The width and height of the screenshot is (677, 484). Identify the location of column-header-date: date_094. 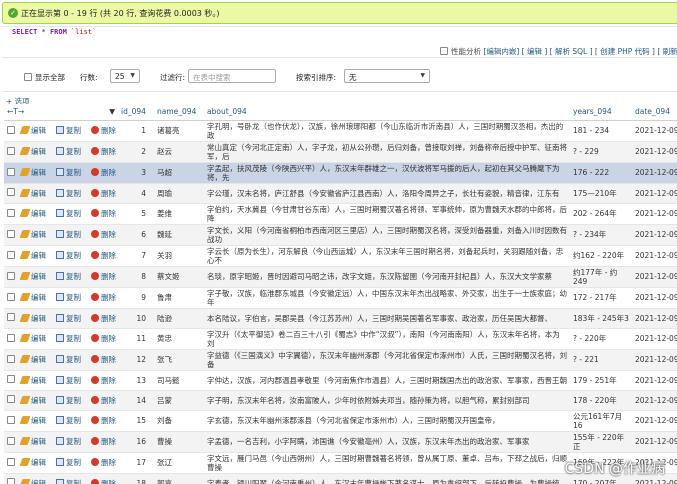
(654, 112).